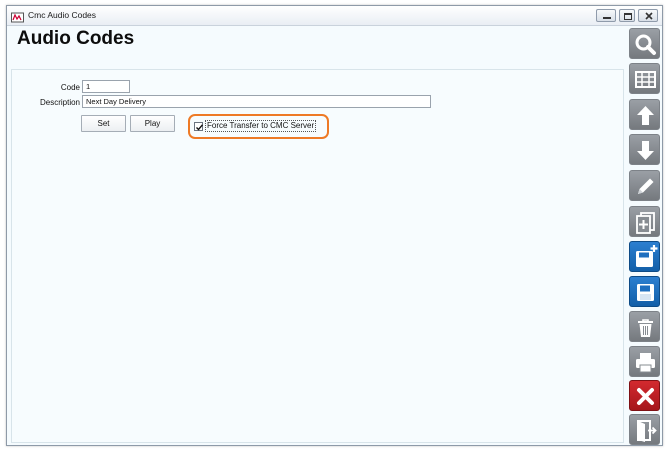 This screenshot has width=670, height=455. I want to click on edit-button, so click(644, 185).